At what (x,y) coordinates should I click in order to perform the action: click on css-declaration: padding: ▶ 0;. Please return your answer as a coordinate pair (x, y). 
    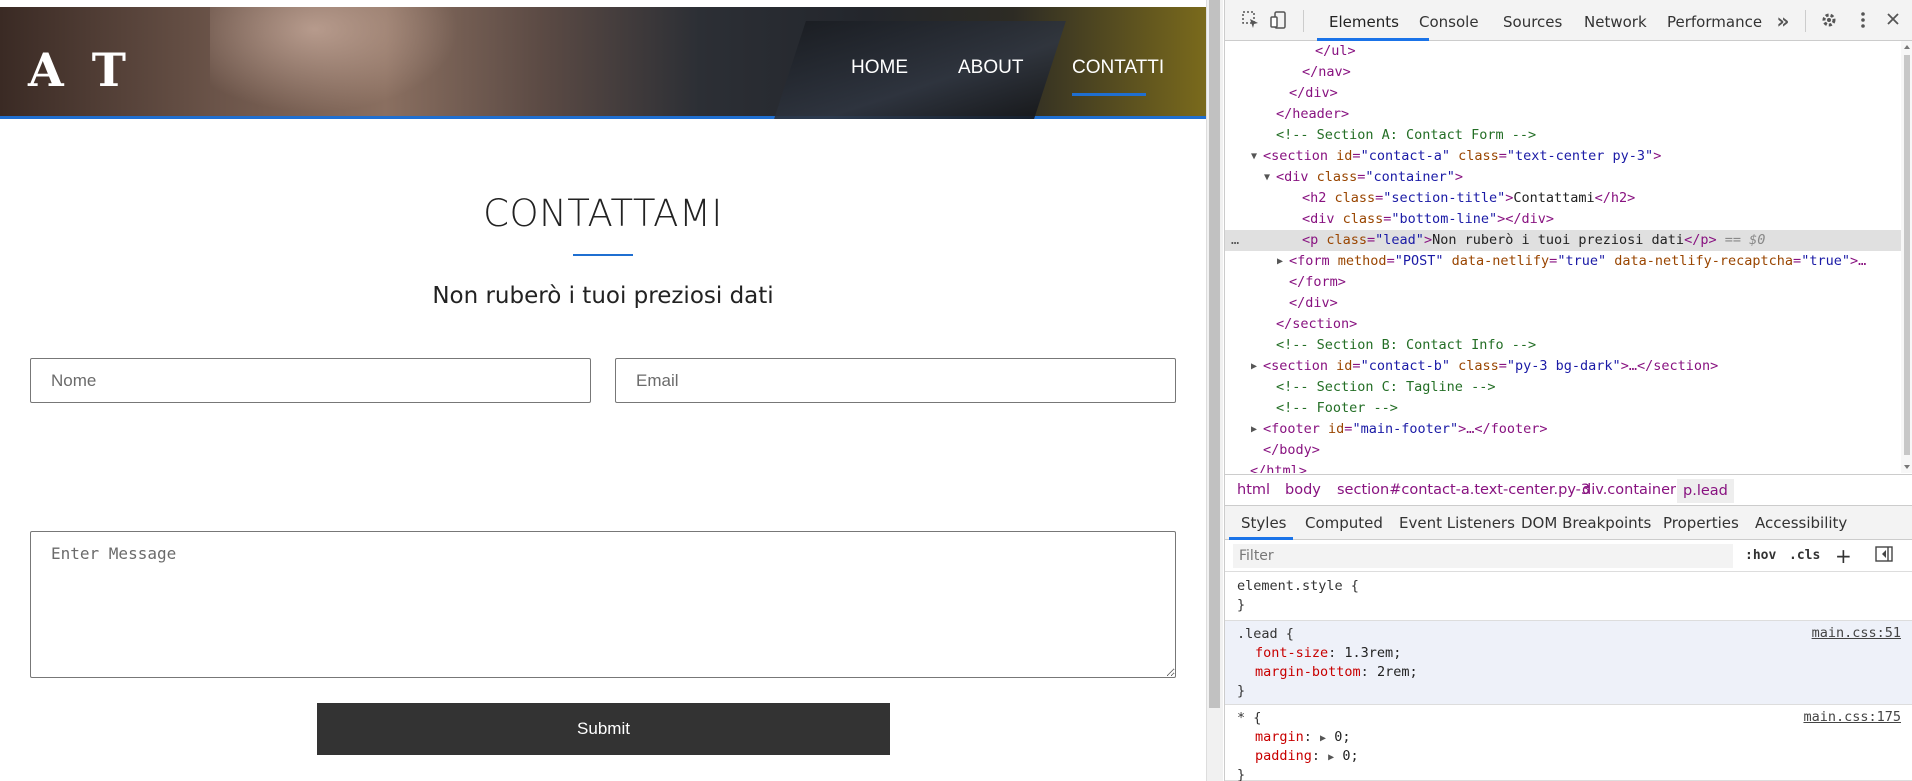
    Looking at the image, I should click on (1307, 756).